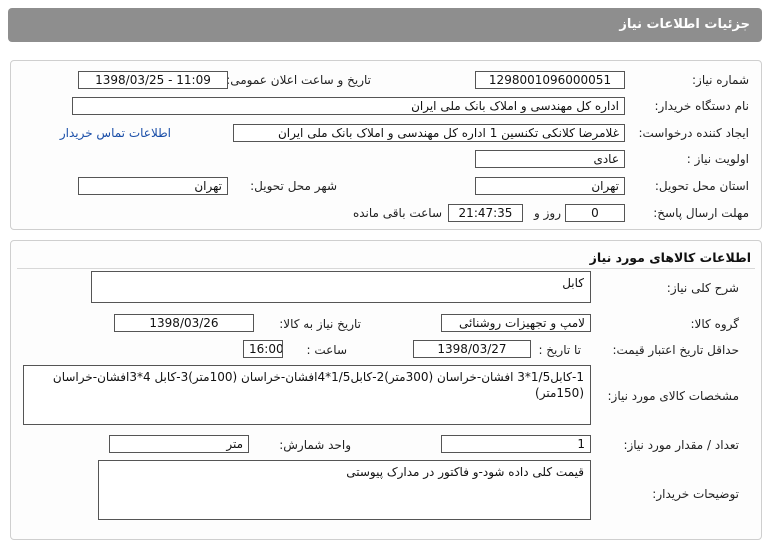 The image size is (770, 545). What do you see at coordinates (293, 186) in the screenshot?
I see `city-label: شهر محل تحویل:` at bounding box center [293, 186].